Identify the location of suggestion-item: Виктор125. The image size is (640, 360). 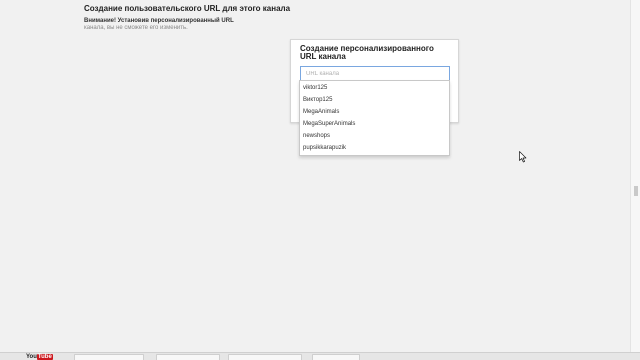
(374, 100).